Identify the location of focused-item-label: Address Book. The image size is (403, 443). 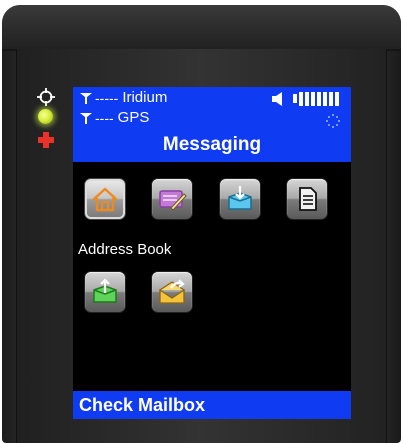
(125, 249).